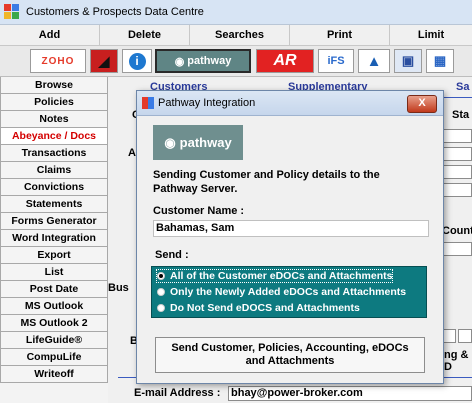  I want to click on pathway-button: ◉ pathway, so click(203, 61).